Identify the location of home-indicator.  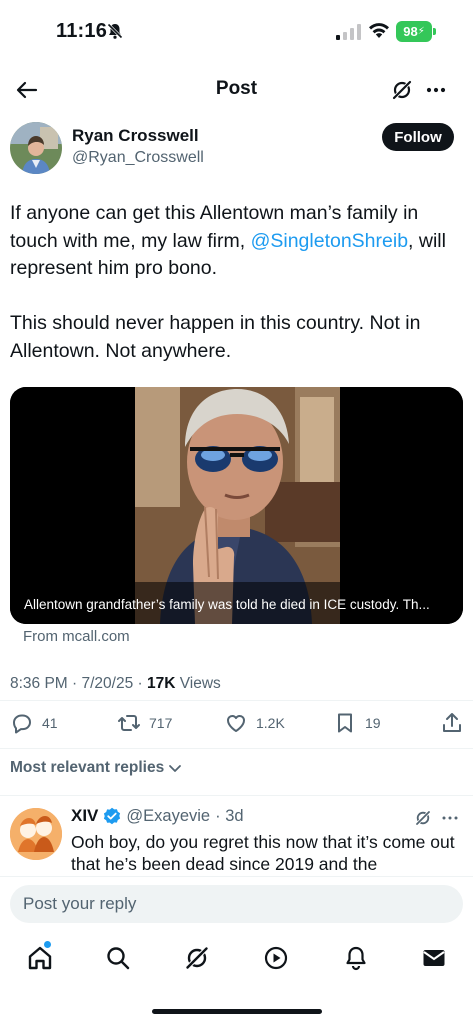
(237, 1011).